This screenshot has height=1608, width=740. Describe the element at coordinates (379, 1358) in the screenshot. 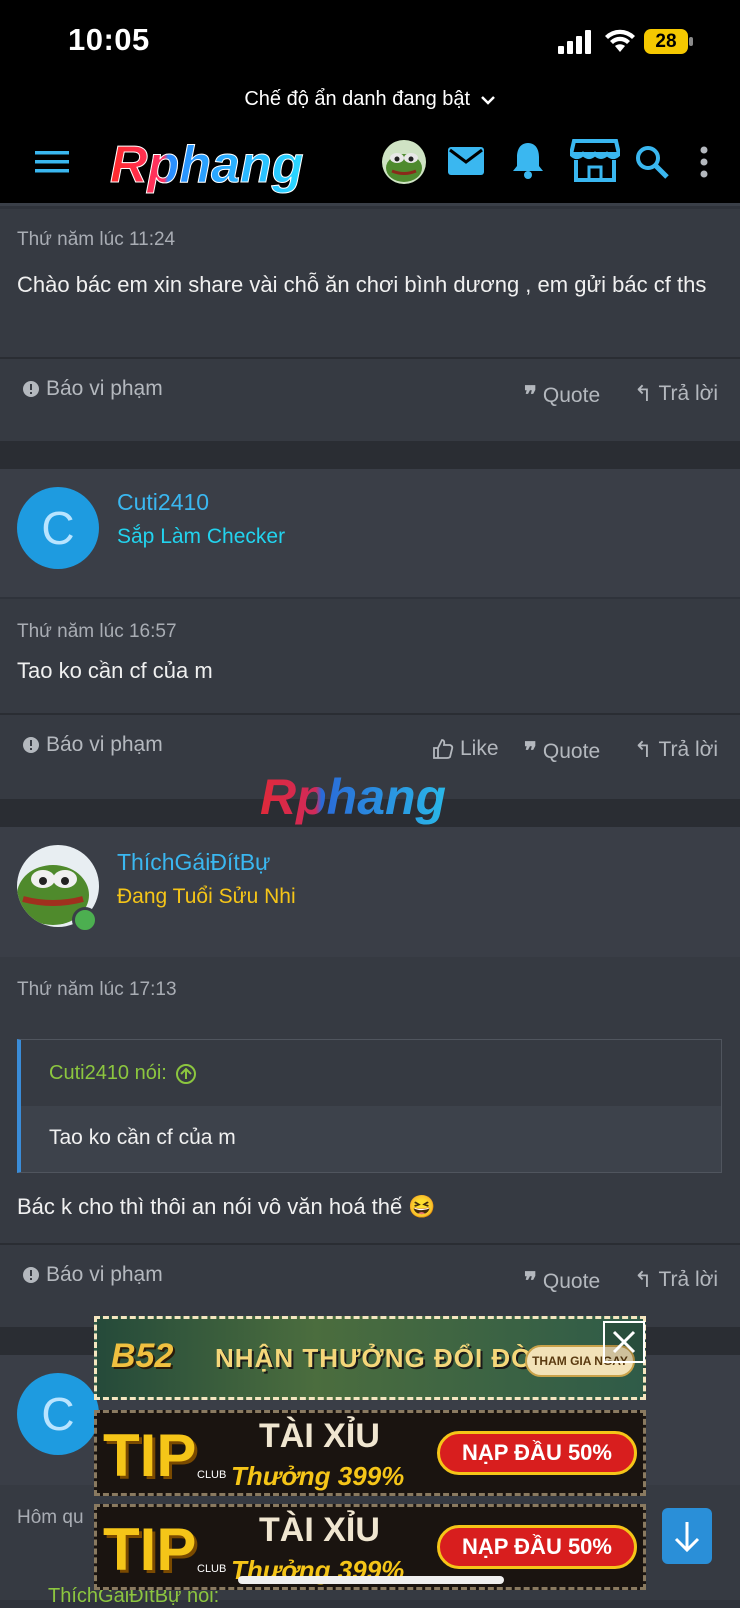

I see `ad-headline: NHẬN THƯỞNG ĐỔI ĐỜI` at that location.